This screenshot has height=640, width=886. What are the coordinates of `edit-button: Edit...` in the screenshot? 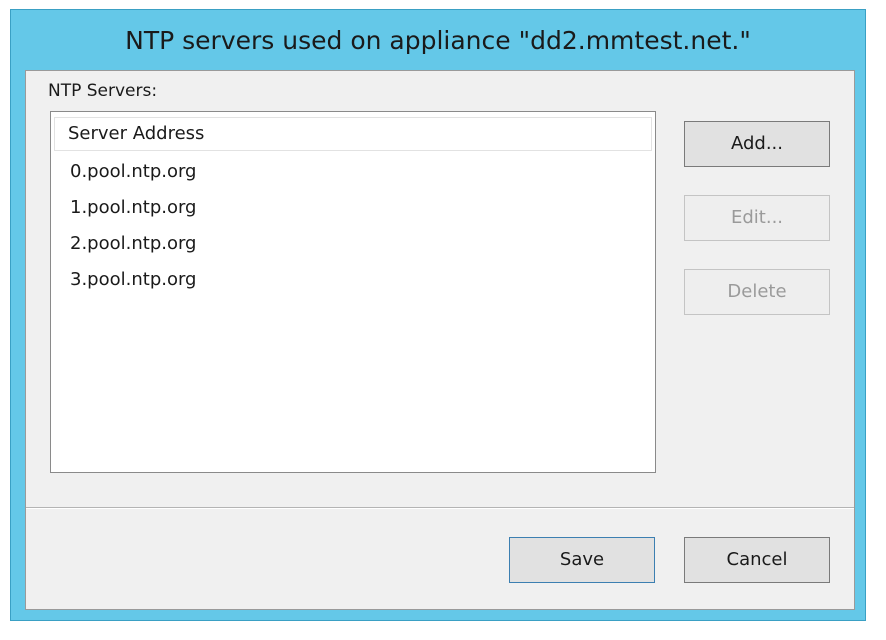 It's located at (757, 218).